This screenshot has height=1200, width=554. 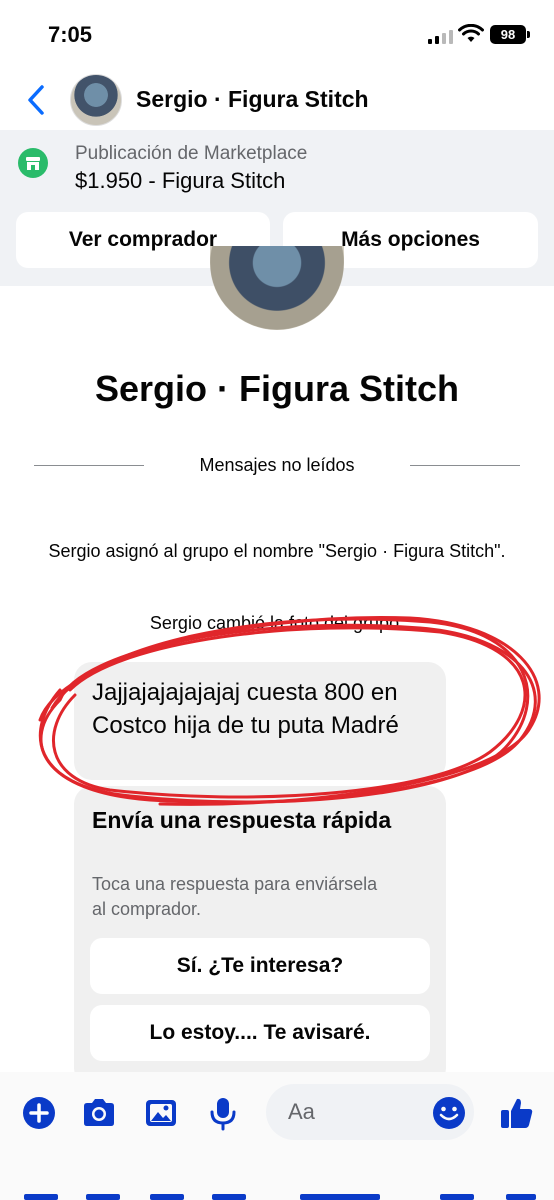 What do you see at coordinates (70, 34) in the screenshot?
I see `status-time: 7:05` at bounding box center [70, 34].